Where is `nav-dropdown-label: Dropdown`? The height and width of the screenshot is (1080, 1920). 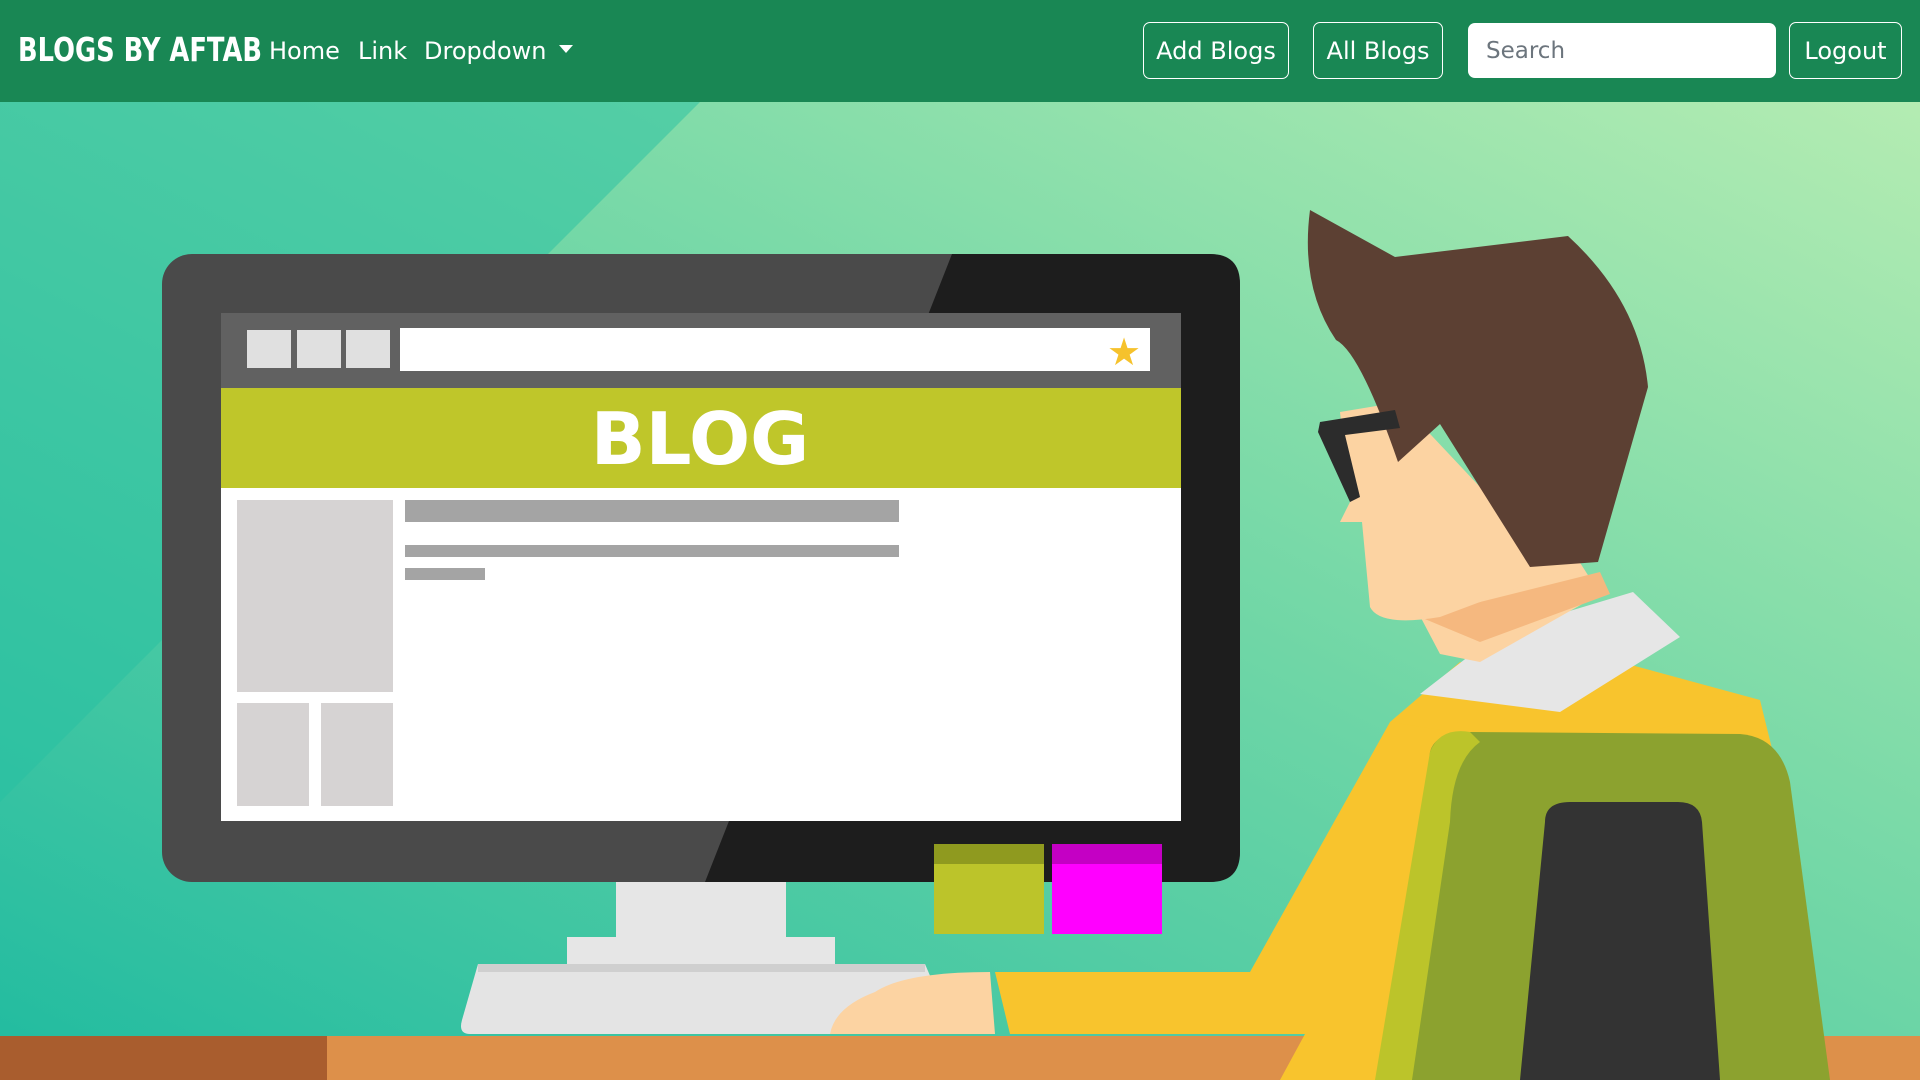
nav-dropdown-label: Dropdown is located at coordinates (485, 51).